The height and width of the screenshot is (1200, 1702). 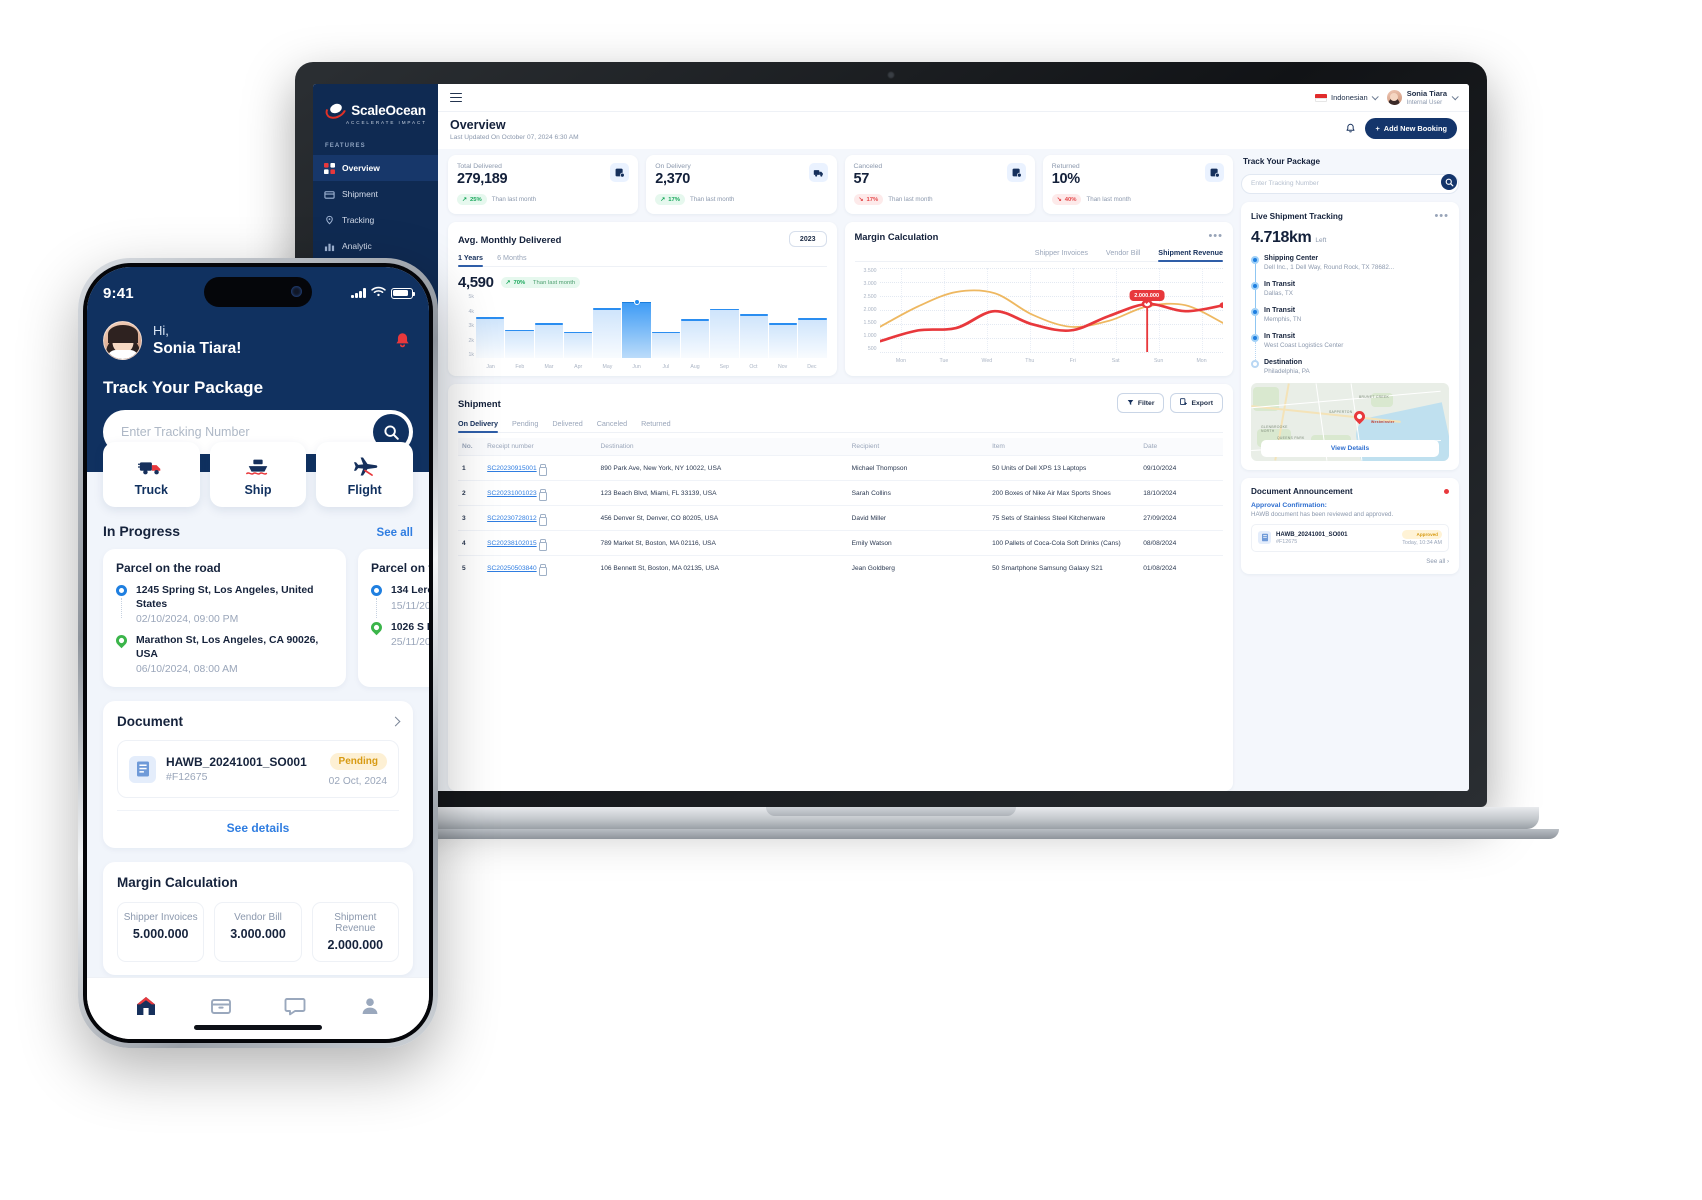 What do you see at coordinates (375, 246) in the screenshot?
I see `sidebar-item-analytic: Analytic` at bounding box center [375, 246].